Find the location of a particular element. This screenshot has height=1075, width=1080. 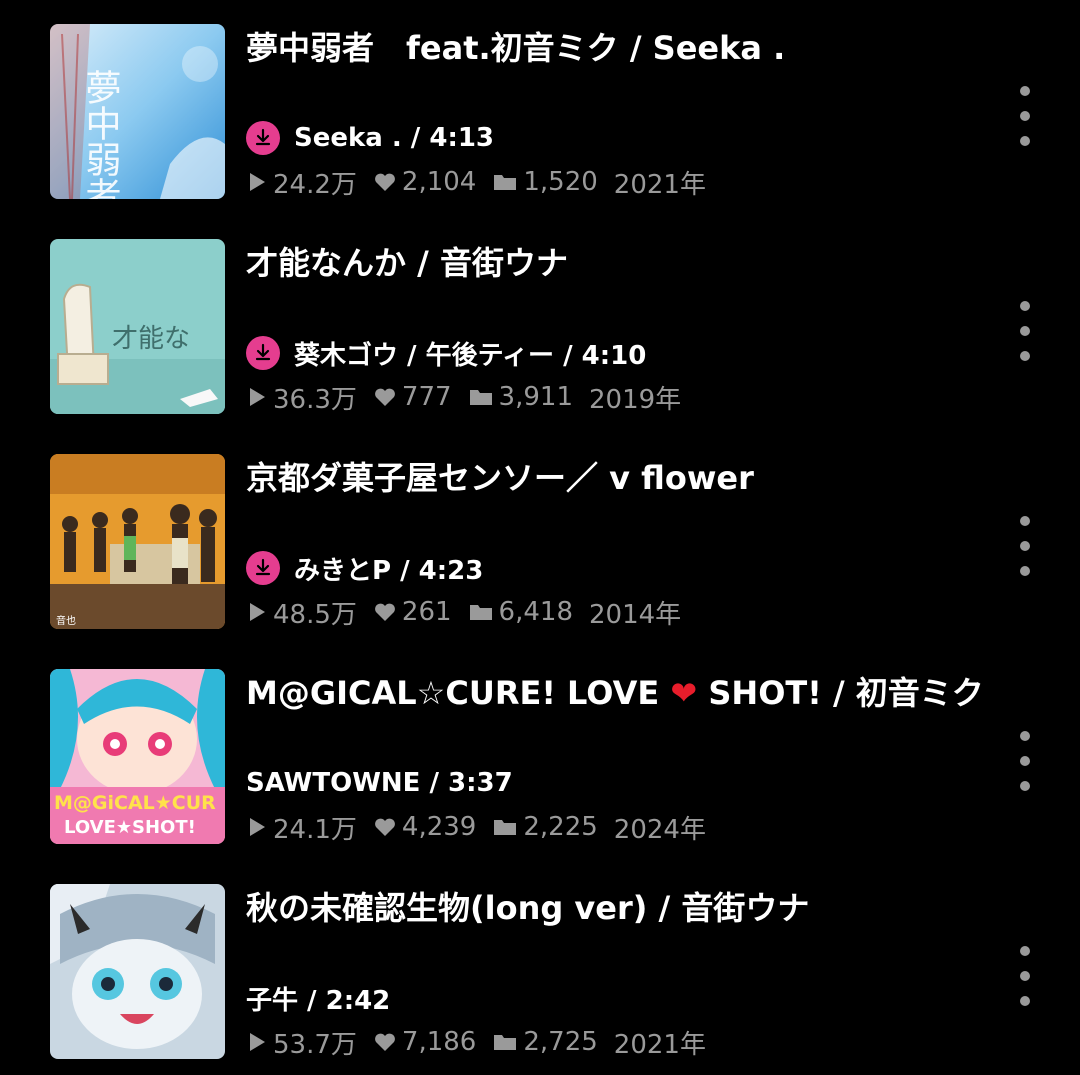

song-title: 秋の未確認生物(long ver) / 音街ウナ is located at coordinates (528, 908).